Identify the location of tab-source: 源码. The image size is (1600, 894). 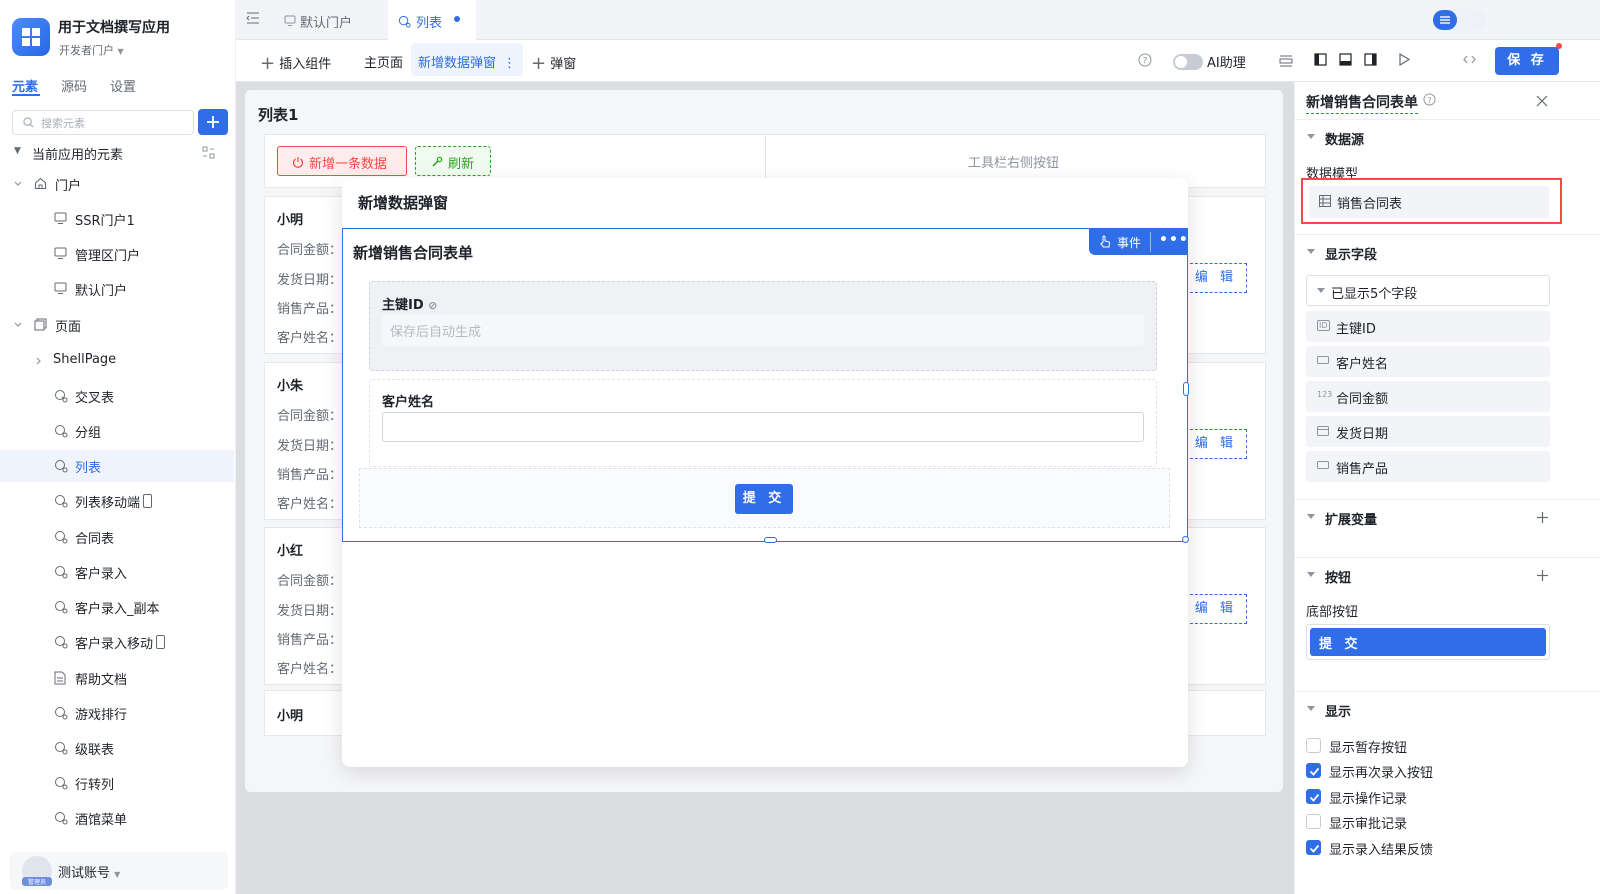
(74, 85).